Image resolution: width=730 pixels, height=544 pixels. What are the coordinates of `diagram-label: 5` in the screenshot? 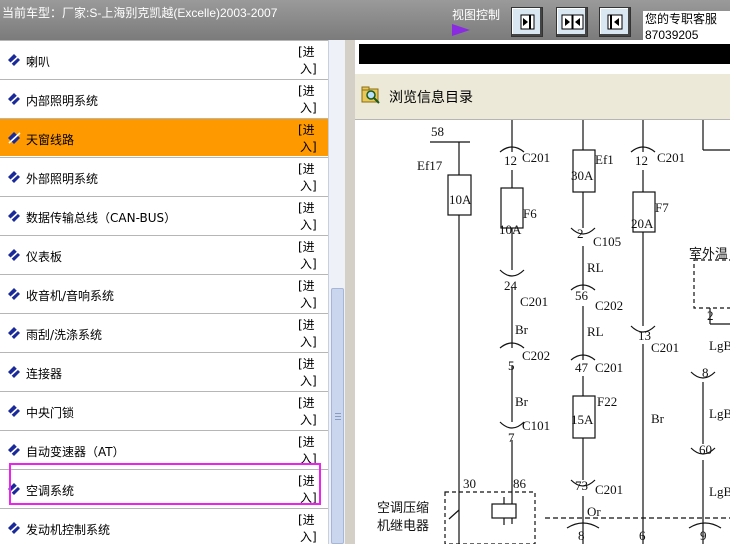 It's located at (511, 365).